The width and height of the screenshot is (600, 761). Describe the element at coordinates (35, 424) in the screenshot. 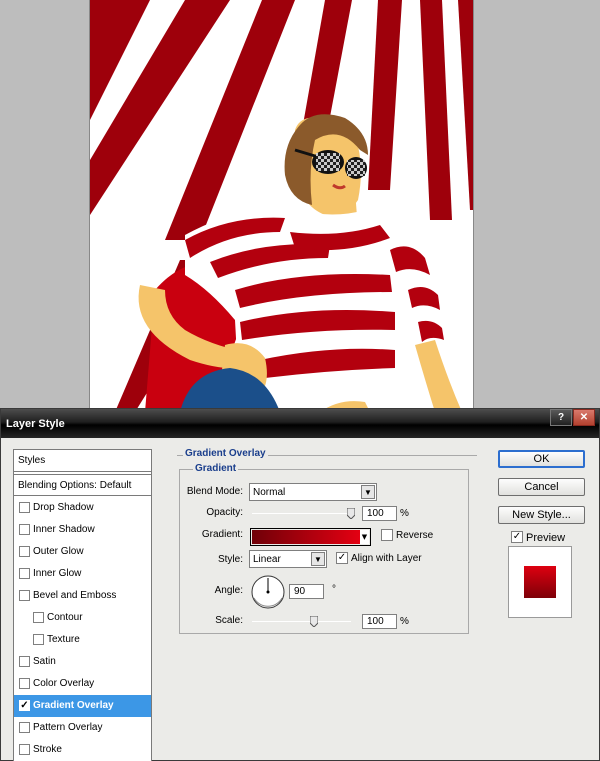

I see `dialog-title: Layer Style` at that location.